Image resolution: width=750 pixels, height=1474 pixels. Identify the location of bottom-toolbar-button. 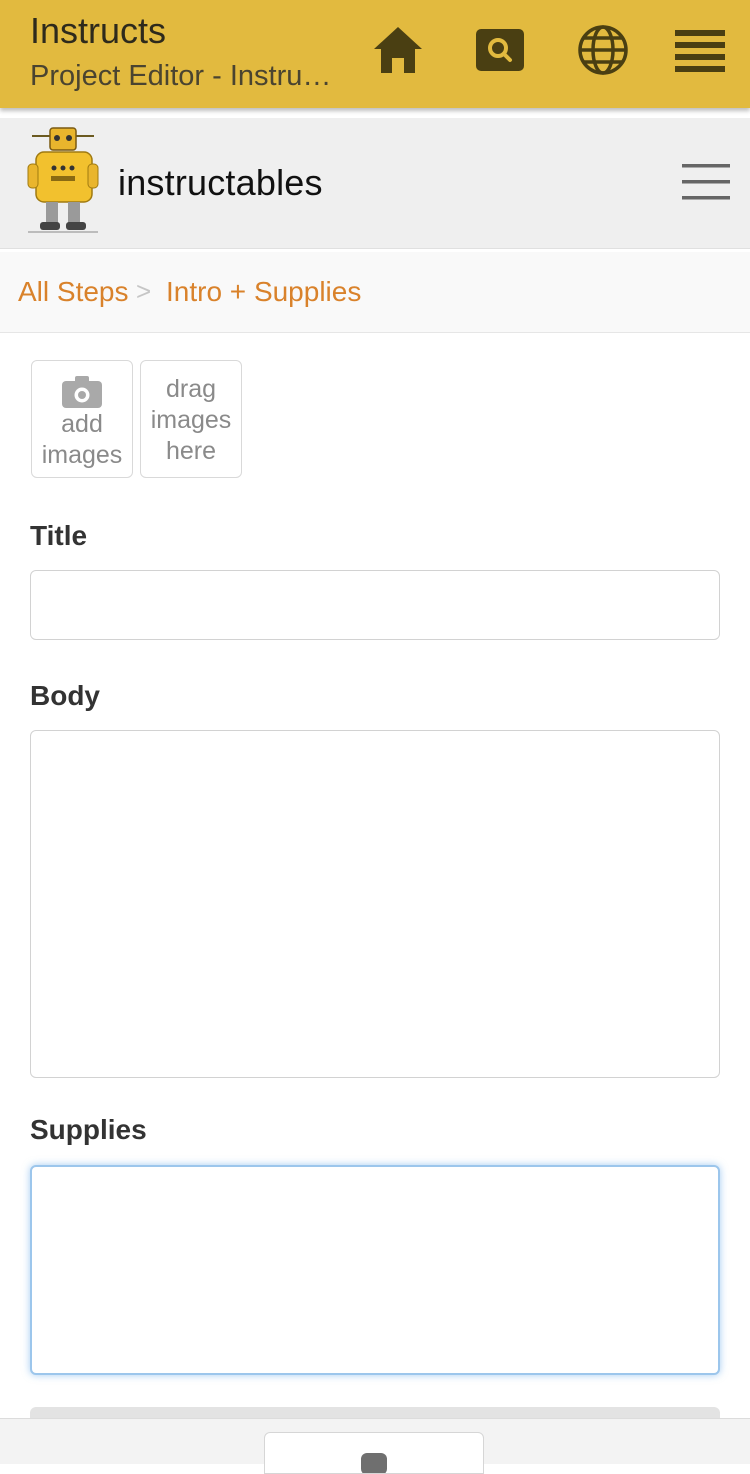
(374, 1453).